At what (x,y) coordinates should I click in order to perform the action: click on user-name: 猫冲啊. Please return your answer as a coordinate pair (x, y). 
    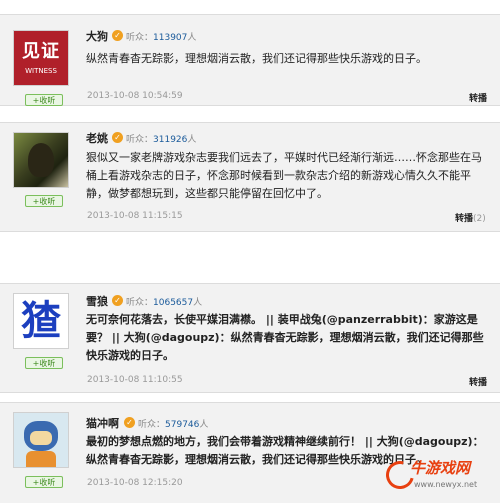
    Looking at the image, I should click on (102, 423).